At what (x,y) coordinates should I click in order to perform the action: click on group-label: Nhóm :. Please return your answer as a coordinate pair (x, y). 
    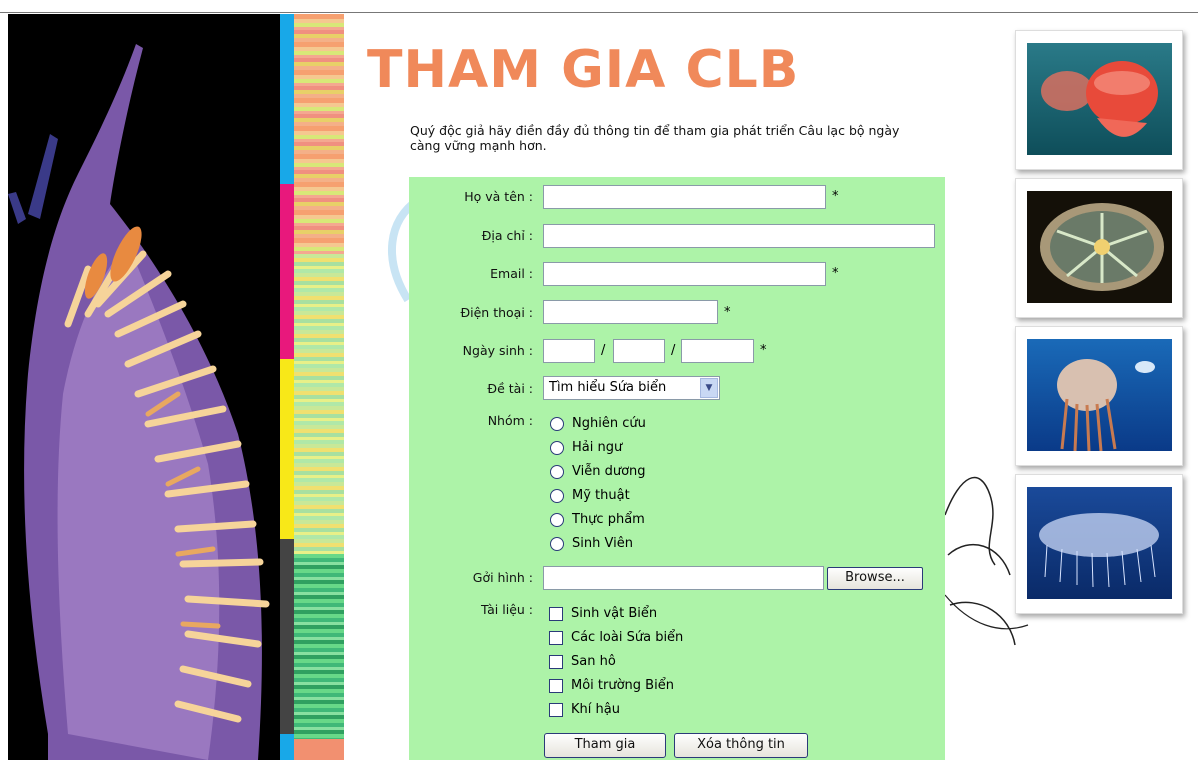
    Looking at the image, I should click on (510, 420).